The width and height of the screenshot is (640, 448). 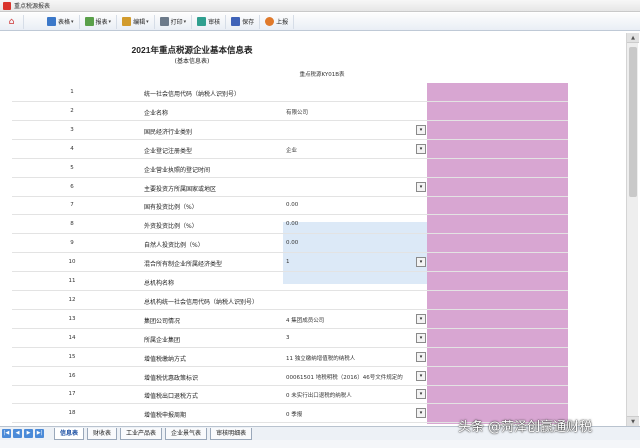 What do you see at coordinates (305, 320) in the screenshot?
I see `row-value-field: 4 集团成员公司` at bounding box center [305, 320].